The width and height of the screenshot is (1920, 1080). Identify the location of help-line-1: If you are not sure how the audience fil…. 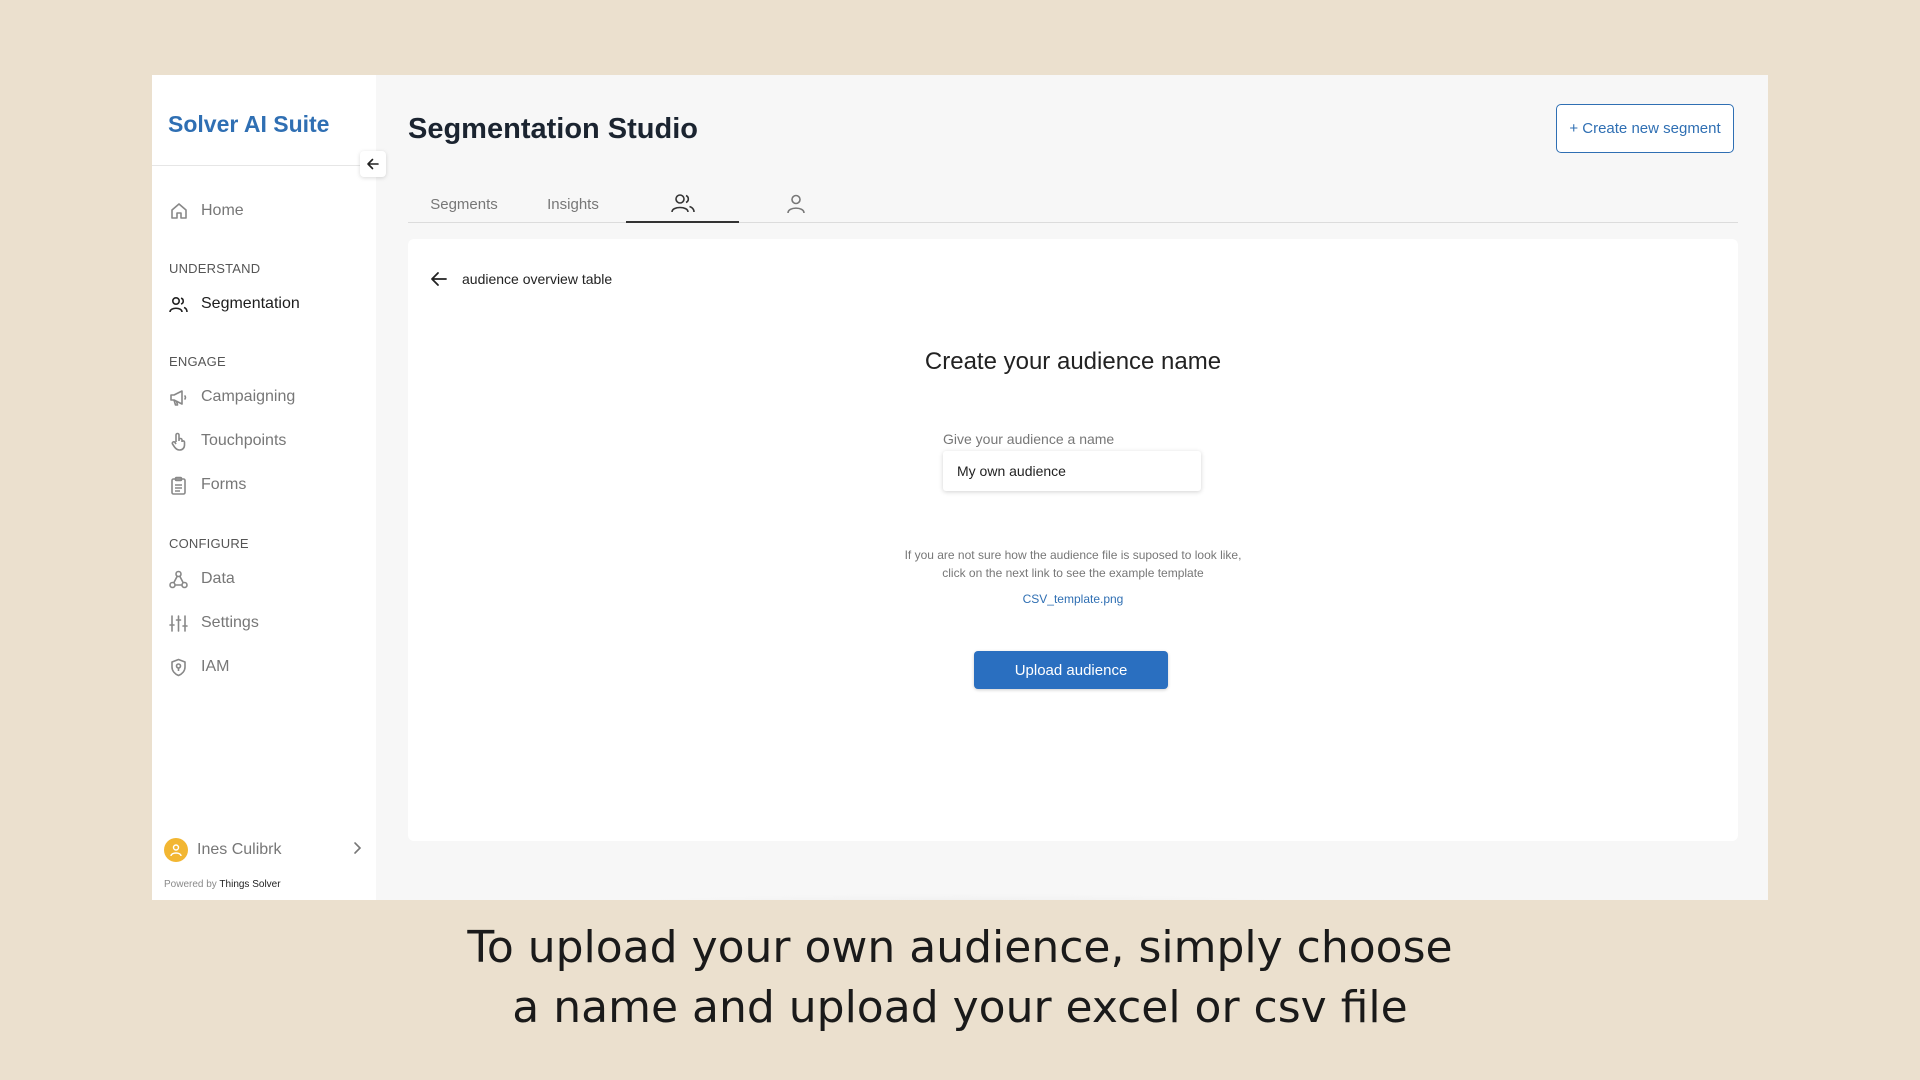
(1073, 555).